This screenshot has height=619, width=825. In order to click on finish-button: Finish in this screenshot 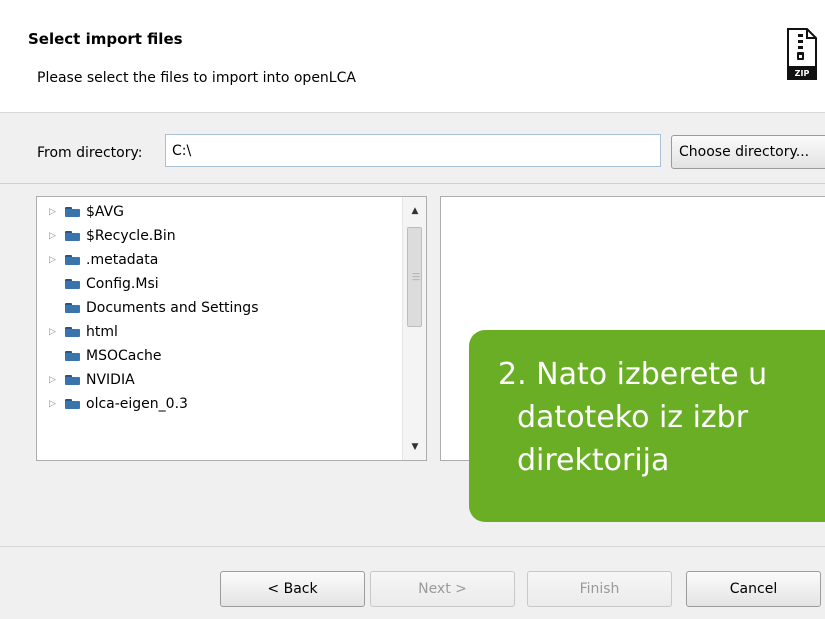, I will do `click(599, 589)`.